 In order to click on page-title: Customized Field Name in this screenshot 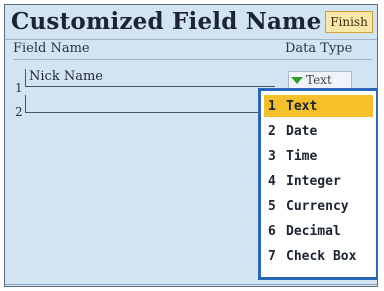, I will do `click(166, 21)`.